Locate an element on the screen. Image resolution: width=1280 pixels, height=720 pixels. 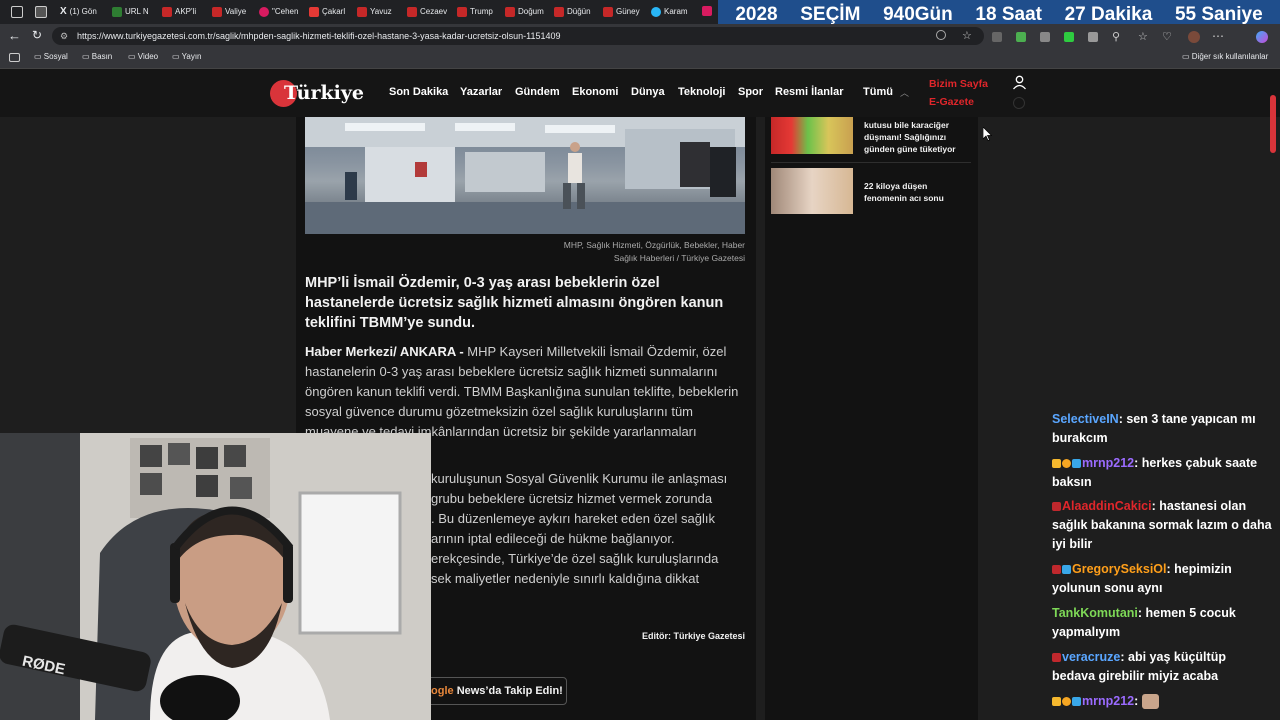
star-icon: ☆ is located at coordinates (967, 36).